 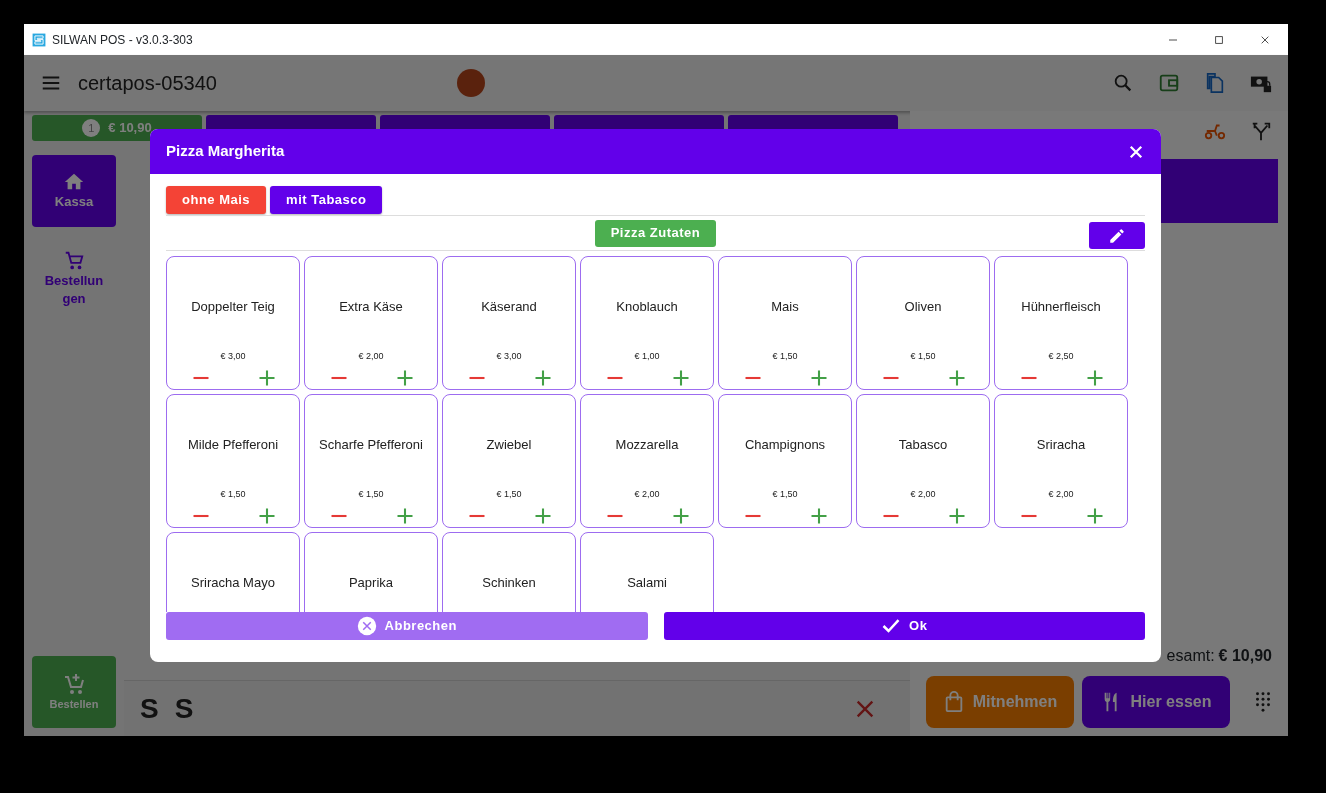 What do you see at coordinates (785, 307) in the screenshot?
I see `ingredient-name: Mais` at bounding box center [785, 307].